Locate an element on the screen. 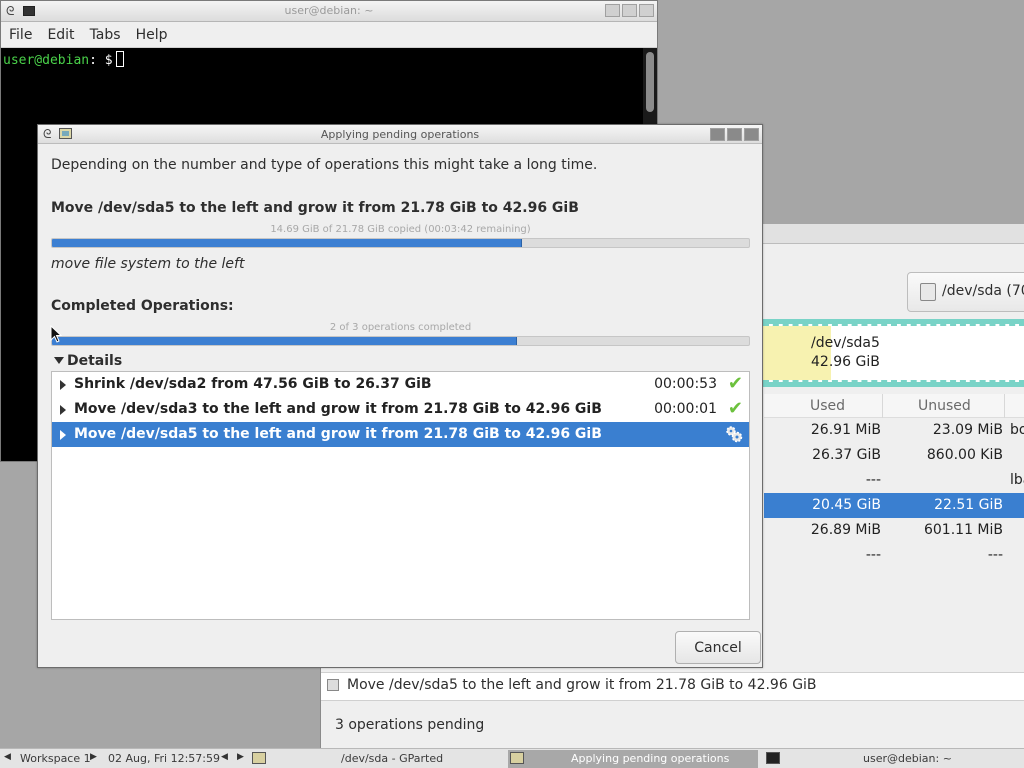  cell-used: 26.91 MiB is located at coordinates (845, 430).